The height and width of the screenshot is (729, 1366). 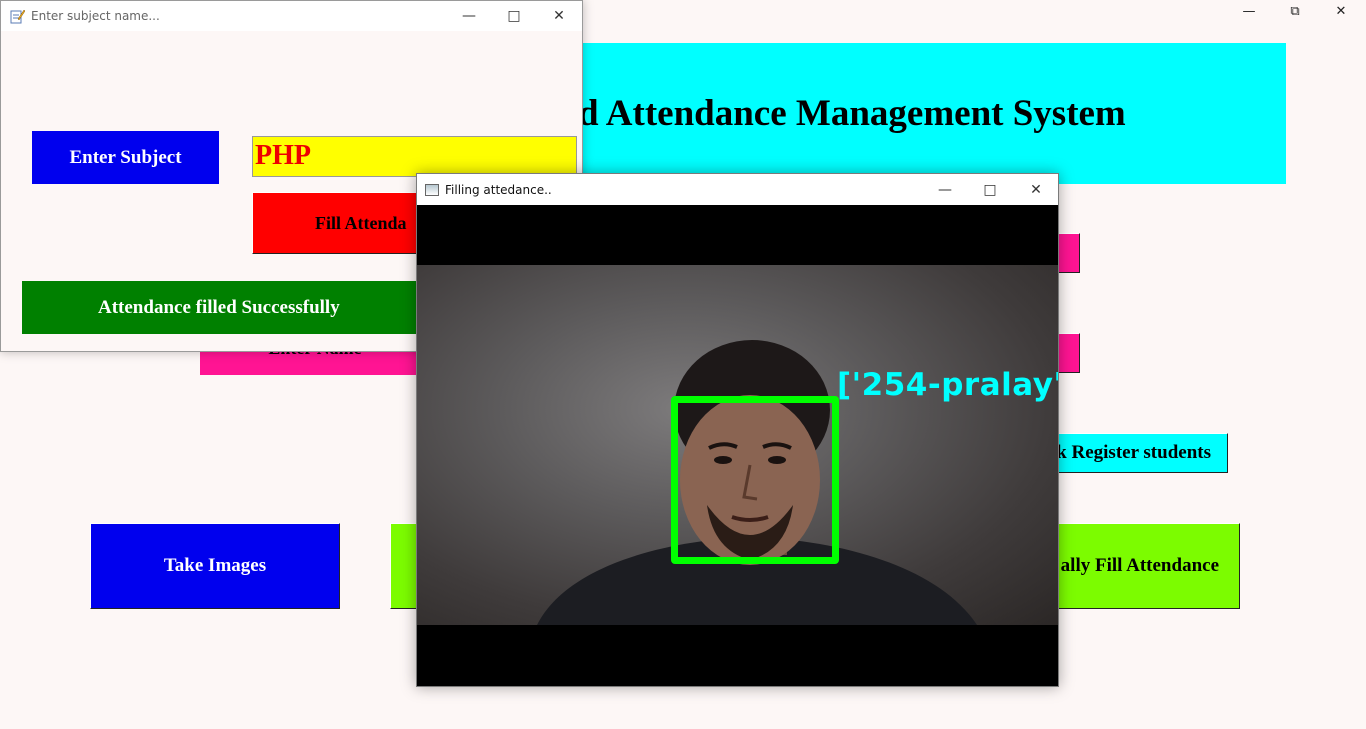 What do you see at coordinates (17, 16) in the screenshot?
I see `notepad-icon` at bounding box center [17, 16].